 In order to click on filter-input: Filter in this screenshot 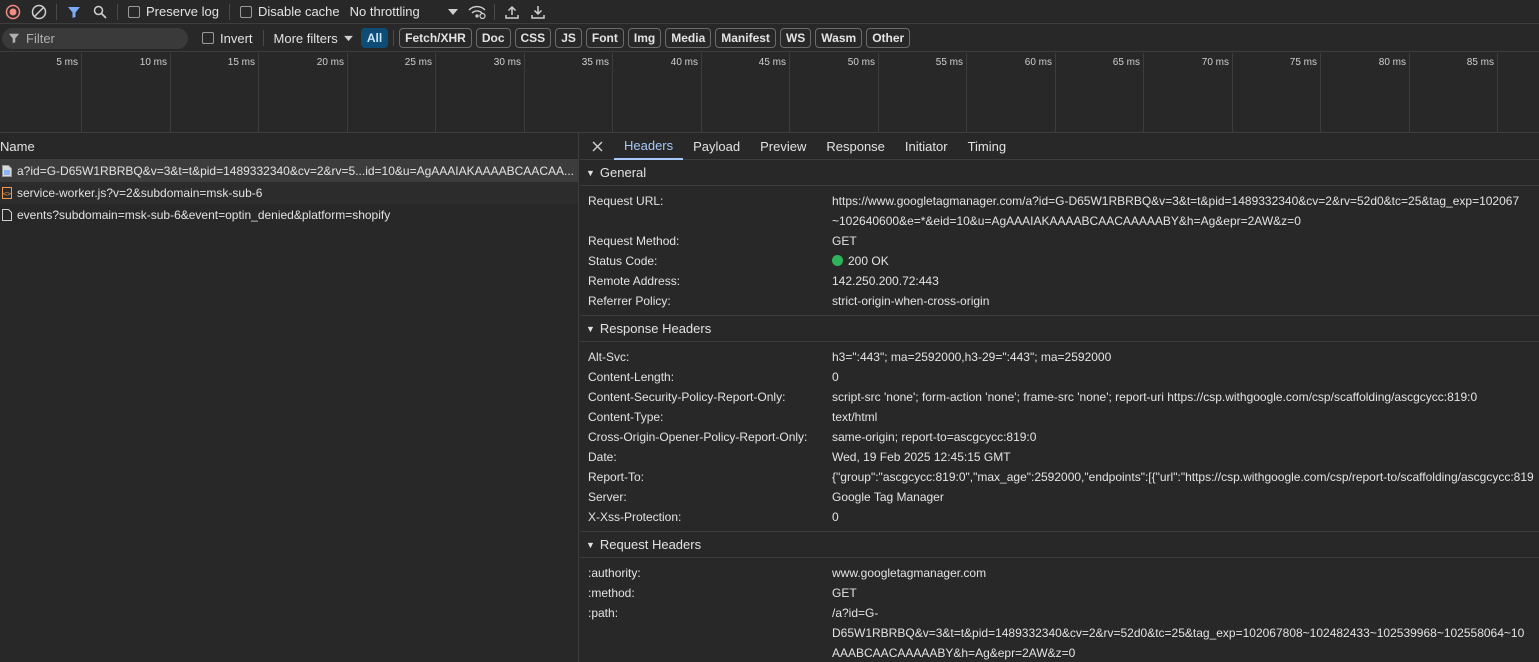, I will do `click(95, 38)`.